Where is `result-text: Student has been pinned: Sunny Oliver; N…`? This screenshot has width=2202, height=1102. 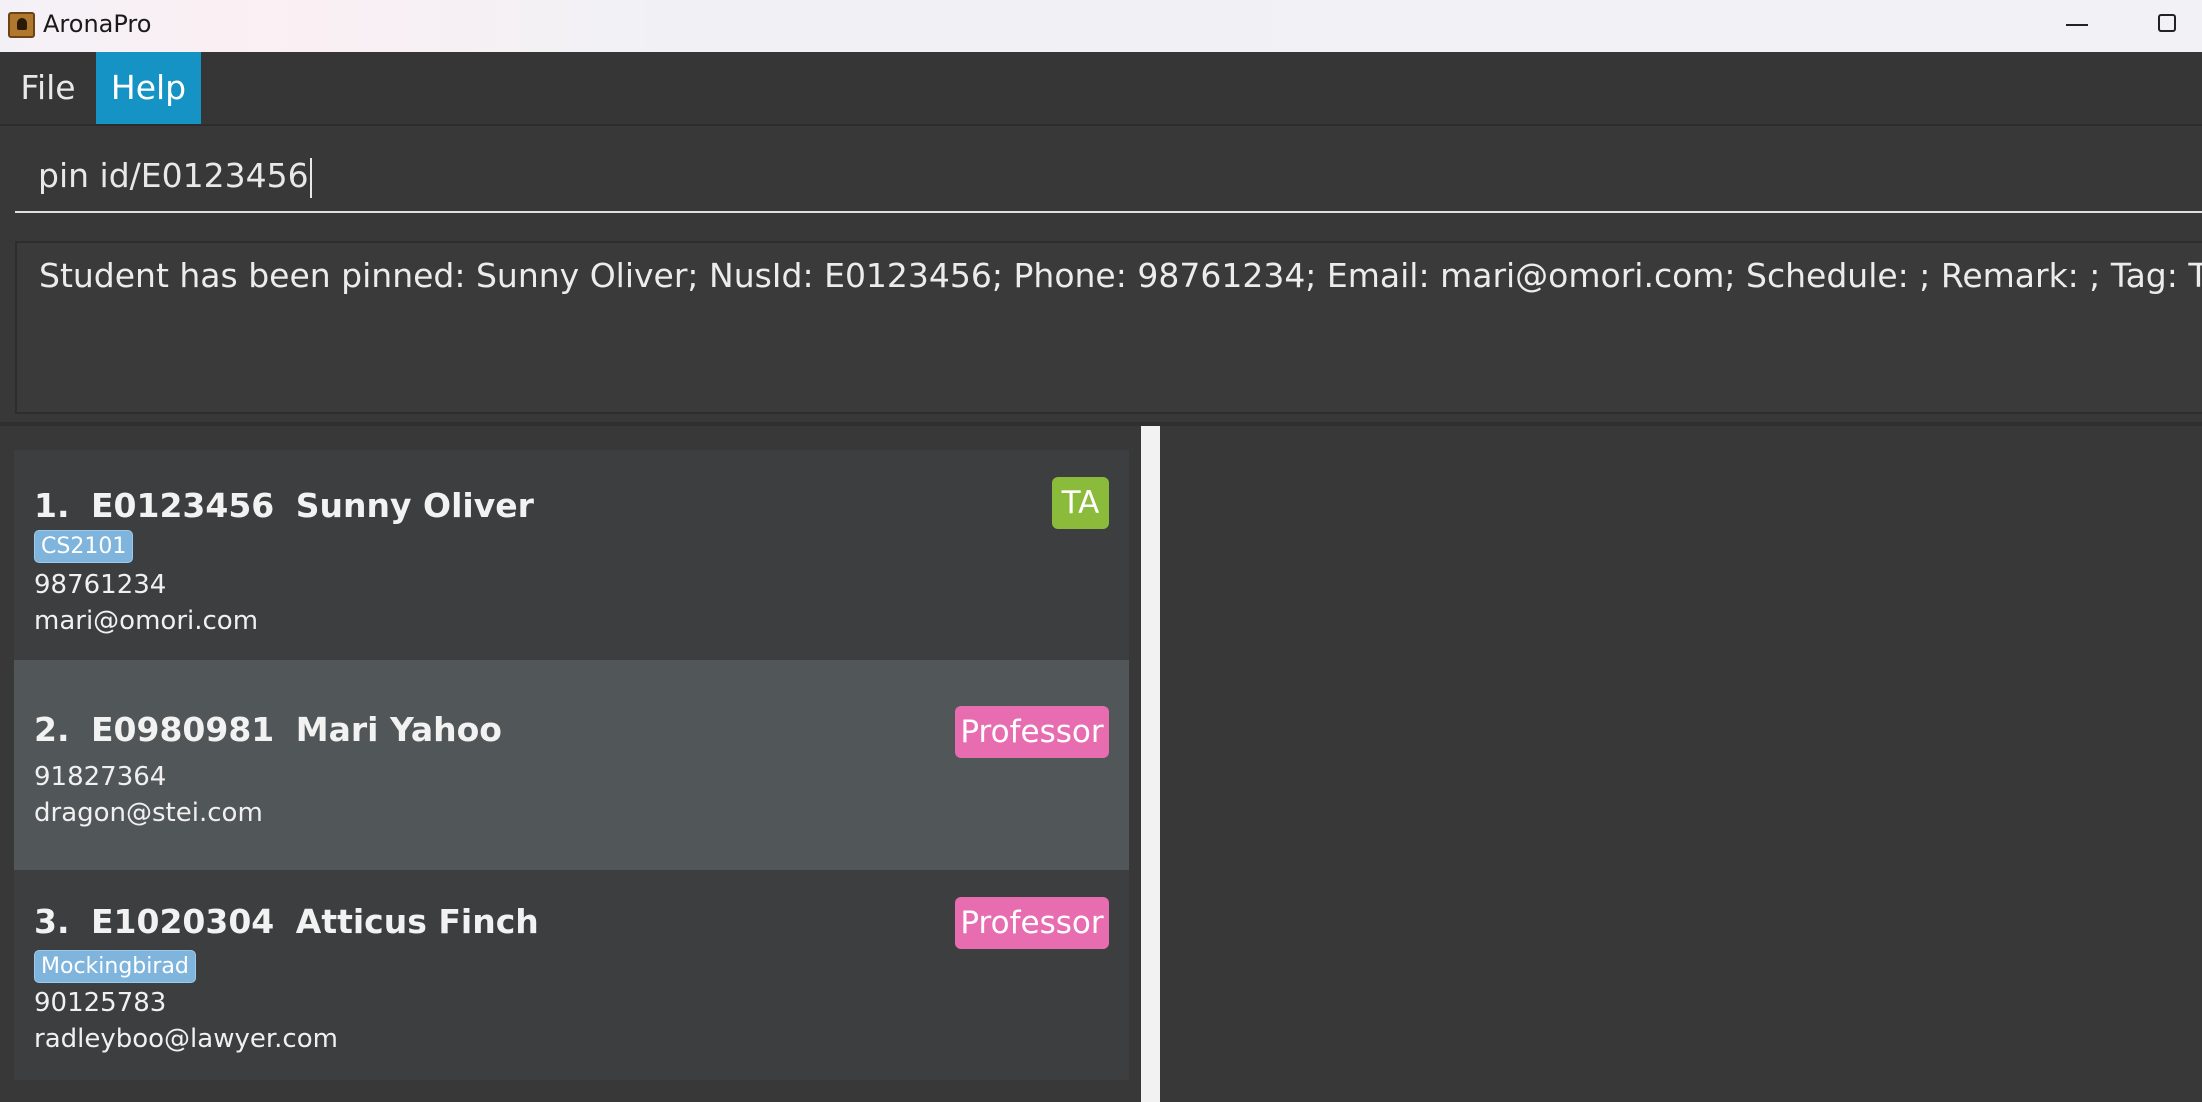 result-text: Student has been pinned: Sunny Oliver; N… is located at coordinates (1120, 275).